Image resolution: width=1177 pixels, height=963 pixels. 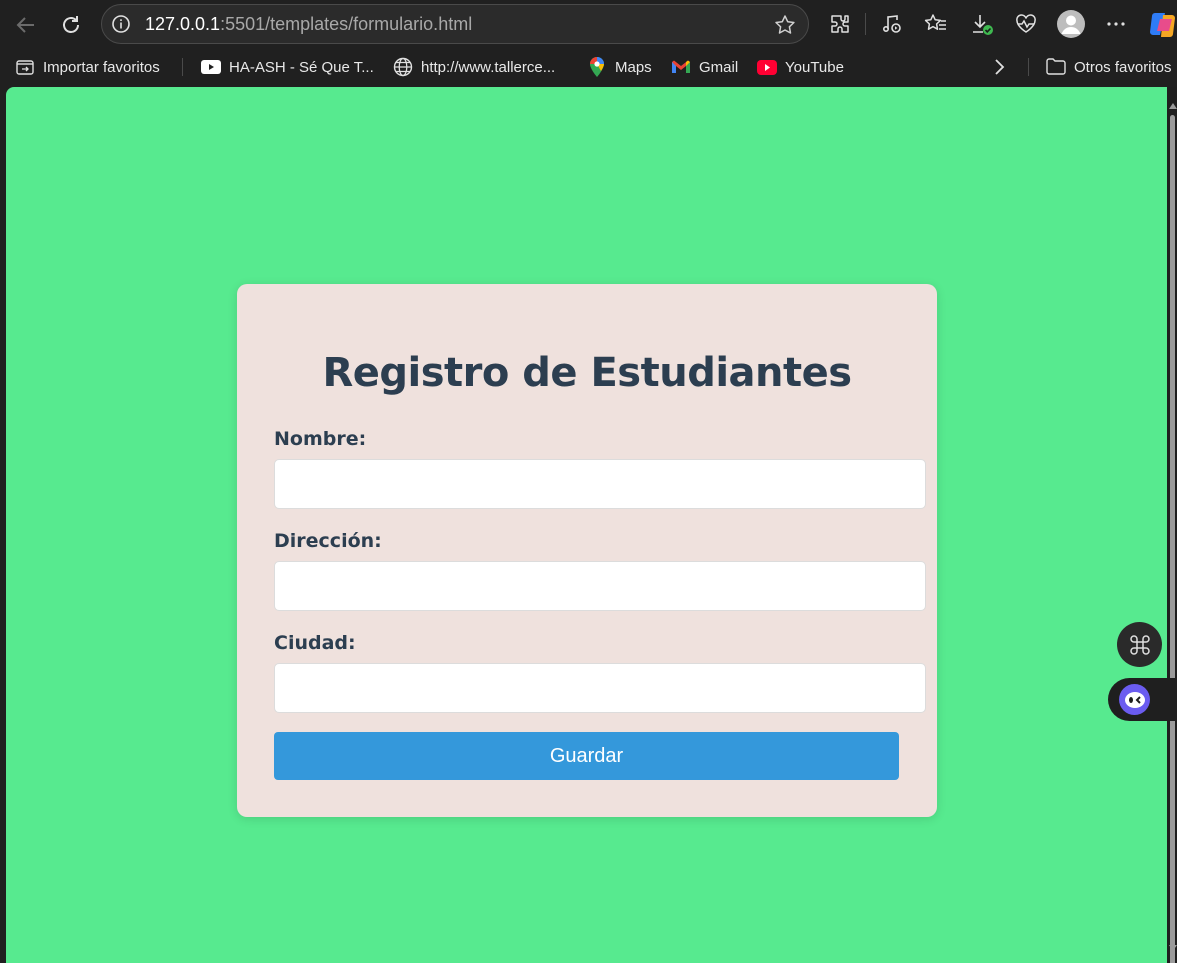 What do you see at coordinates (346, 24) in the screenshot?
I see `url-path: :5501/templates/formulario.html` at bounding box center [346, 24].